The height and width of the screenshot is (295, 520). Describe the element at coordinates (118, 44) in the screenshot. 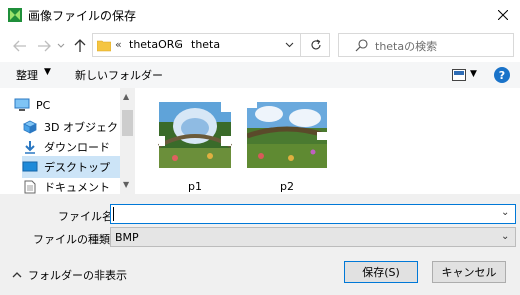

I see `breadcrumb-overflow: «` at that location.